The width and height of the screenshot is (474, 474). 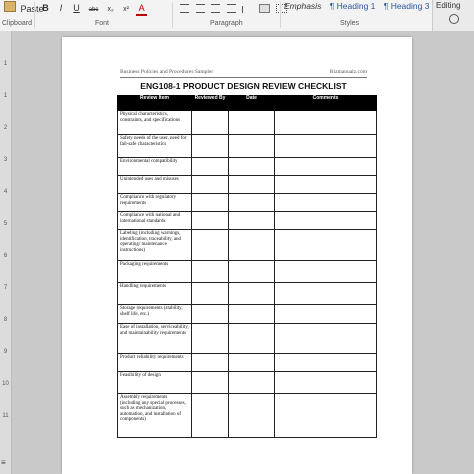 What do you see at coordinates (243, 77) in the screenshot?
I see `header-rule` at bounding box center [243, 77].